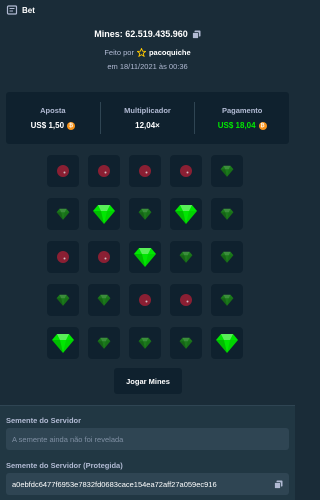 The height and width of the screenshot is (500, 320). Describe the element at coordinates (147, 66) in the screenshot. I see `bet-date: em 18/11/2021 às 00:36` at that location.